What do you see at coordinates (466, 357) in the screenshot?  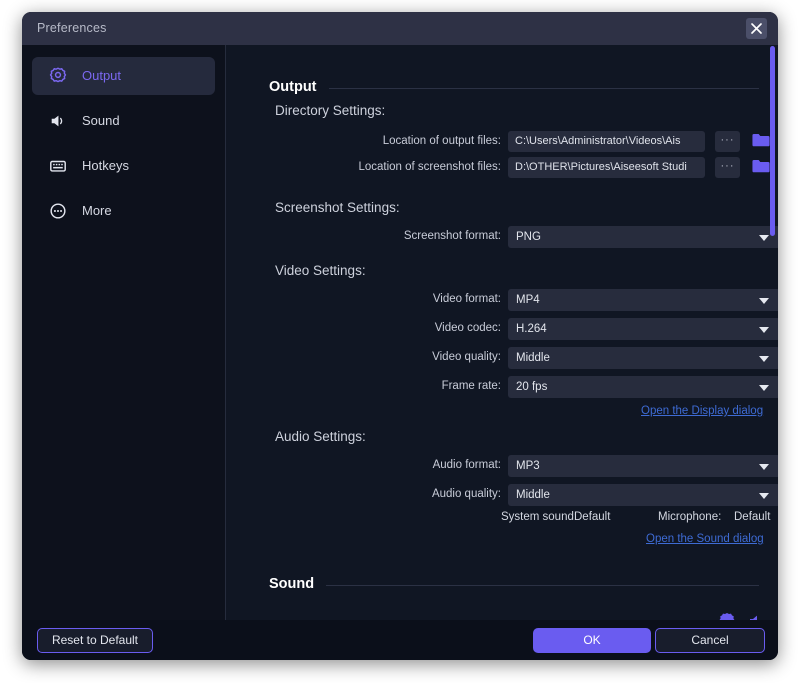 I see `label-video-quality: Video quality:` at bounding box center [466, 357].